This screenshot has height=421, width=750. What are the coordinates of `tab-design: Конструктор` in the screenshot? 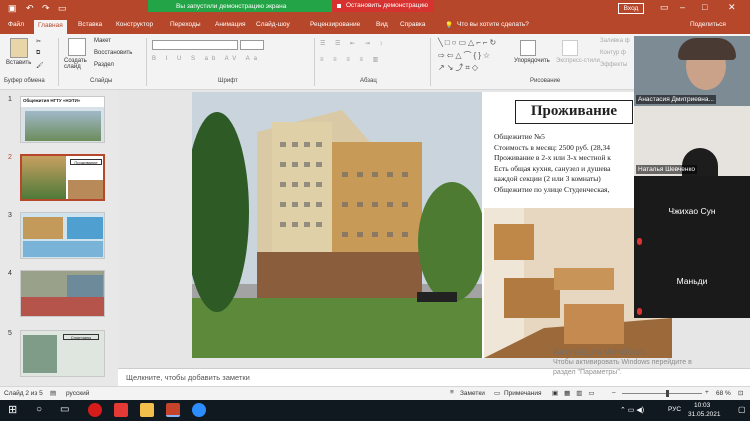 It's located at (134, 24).